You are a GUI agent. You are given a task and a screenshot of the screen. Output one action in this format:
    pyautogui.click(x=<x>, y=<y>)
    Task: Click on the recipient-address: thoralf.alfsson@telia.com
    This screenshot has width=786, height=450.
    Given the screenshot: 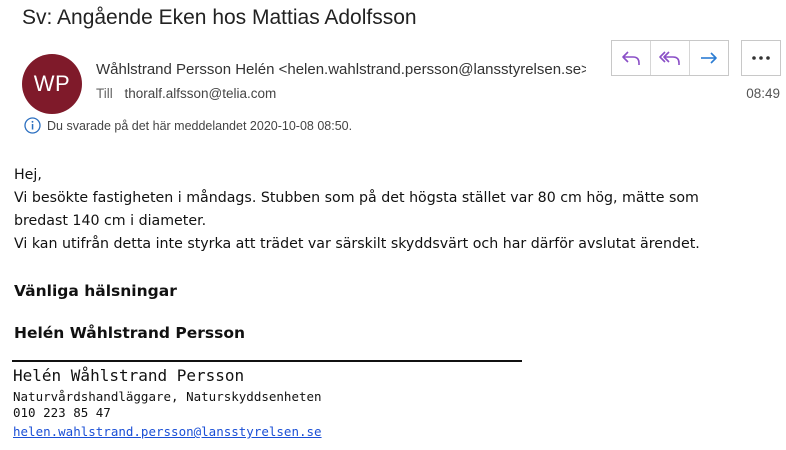 What is the action you would take?
    pyautogui.click(x=201, y=93)
    